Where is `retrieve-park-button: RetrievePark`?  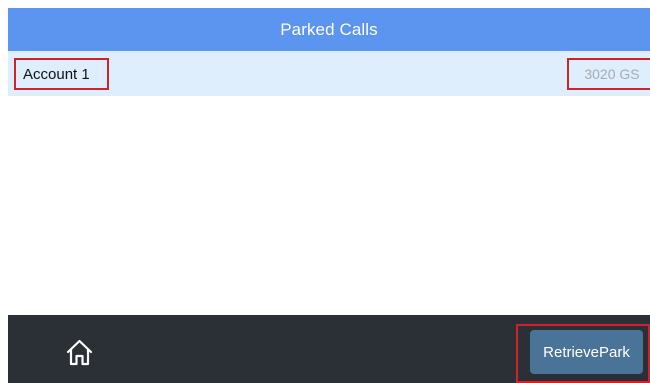 retrieve-park-button: RetrievePark is located at coordinates (586, 352).